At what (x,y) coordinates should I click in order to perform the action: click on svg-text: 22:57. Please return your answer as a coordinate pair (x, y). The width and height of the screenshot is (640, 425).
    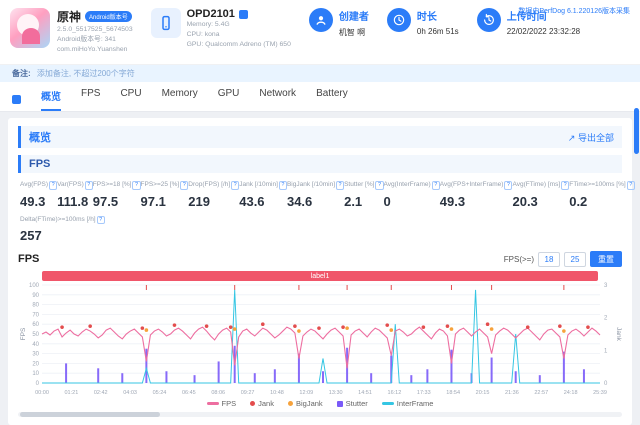
    Looking at the image, I should click on (541, 393).